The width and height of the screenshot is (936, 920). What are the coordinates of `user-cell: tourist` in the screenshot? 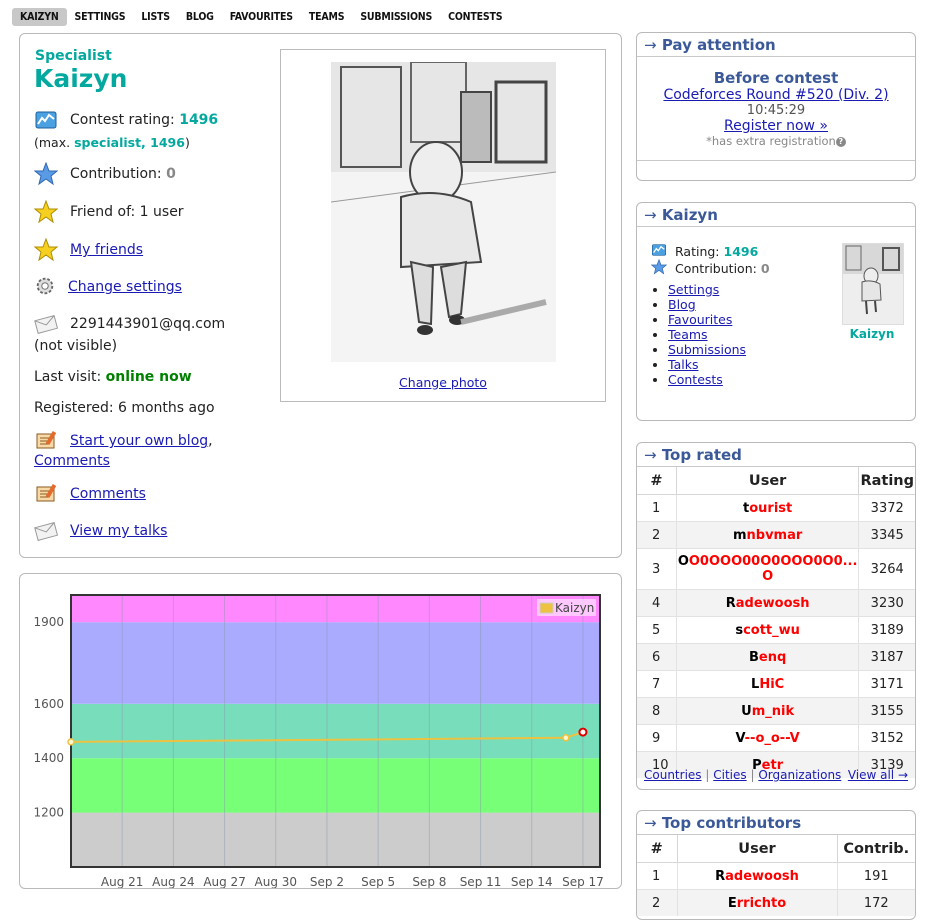 It's located at (768, 508).